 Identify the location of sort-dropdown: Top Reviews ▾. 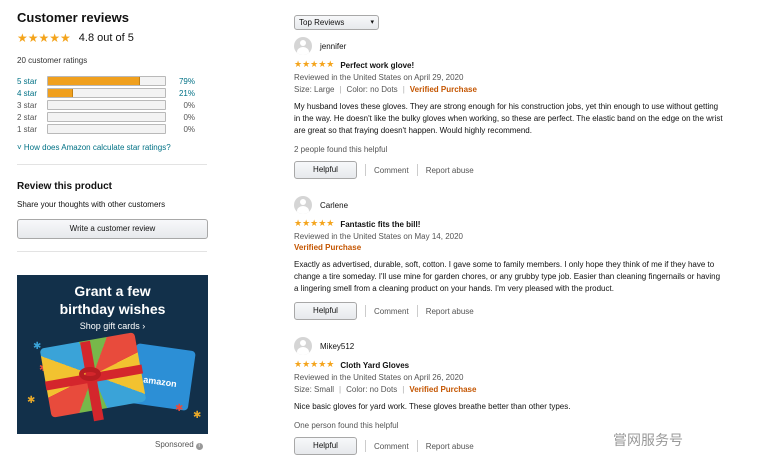
(336, 22).